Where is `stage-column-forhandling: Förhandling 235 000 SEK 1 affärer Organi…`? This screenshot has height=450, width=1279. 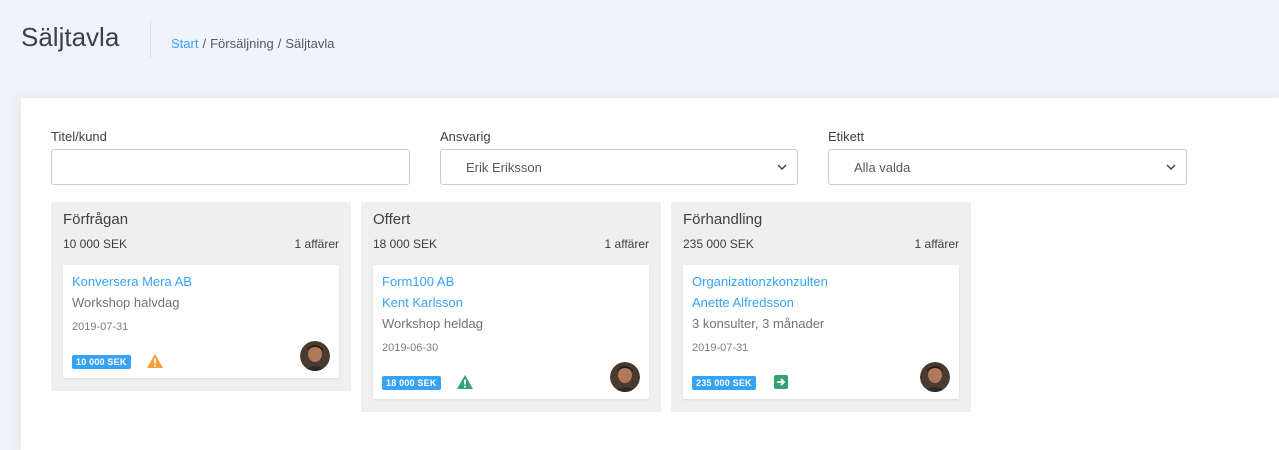 stage-column-forhandling: Förhandling 235 000 SEK 1 affärer Organi… is located at coordinates (821, 307).